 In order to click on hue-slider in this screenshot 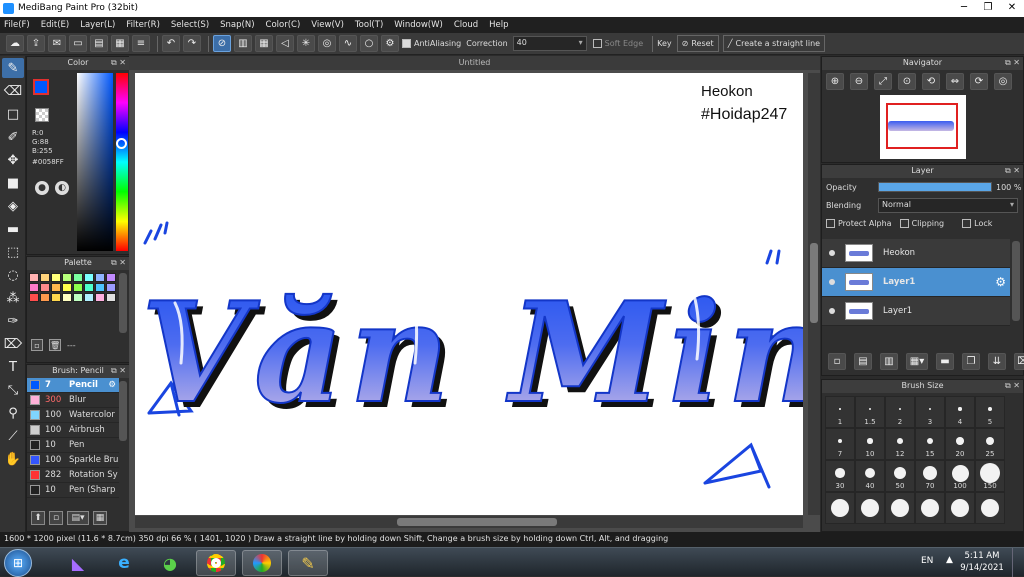, I will do `click(122, 162)`.